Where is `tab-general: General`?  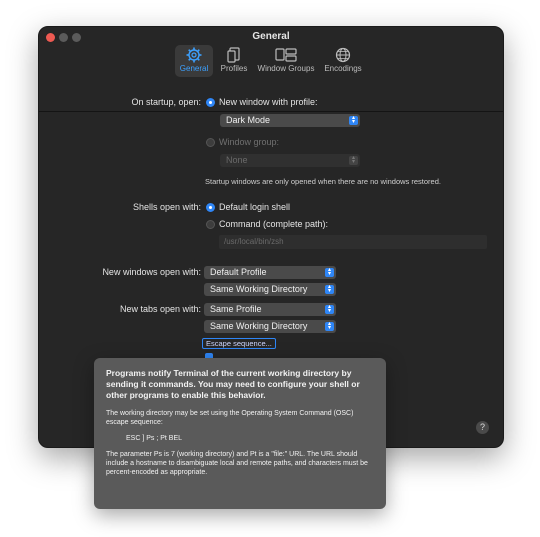
tab-general: General is located at coordinates (194, 61).